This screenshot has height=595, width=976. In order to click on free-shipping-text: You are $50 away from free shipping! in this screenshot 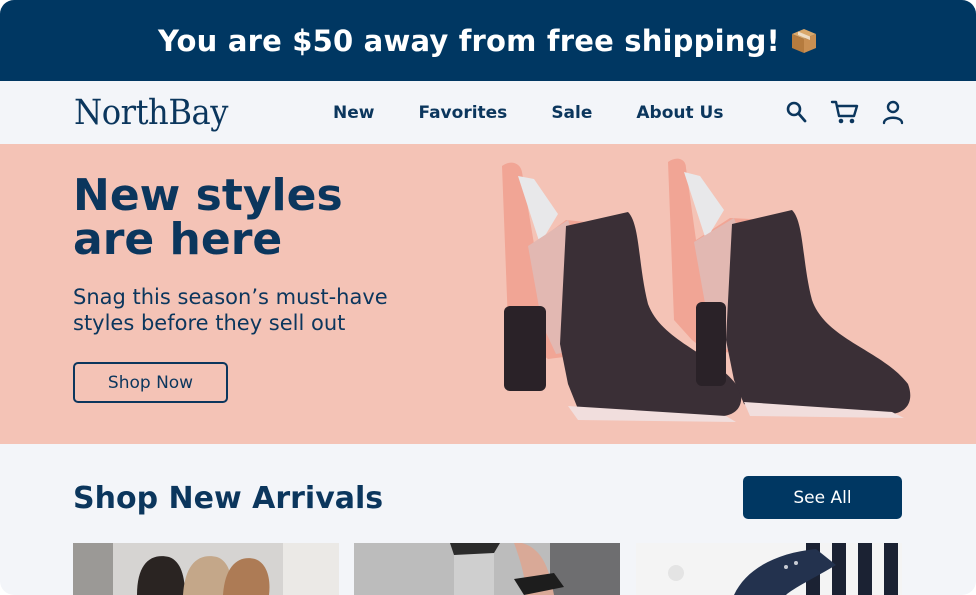, I will do `click(469, 40)`.